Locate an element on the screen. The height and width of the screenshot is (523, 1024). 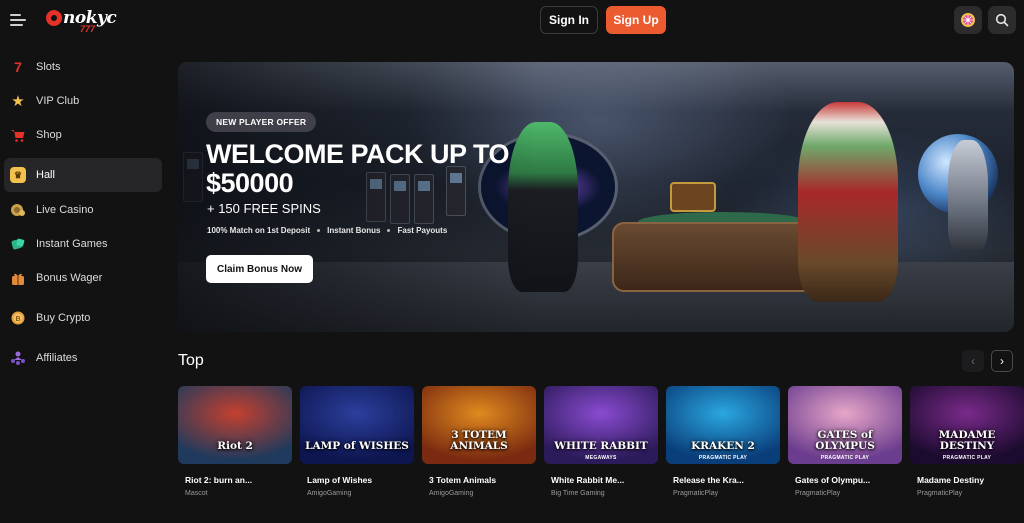
coin-icon: B is located at coordinates (18, 318).